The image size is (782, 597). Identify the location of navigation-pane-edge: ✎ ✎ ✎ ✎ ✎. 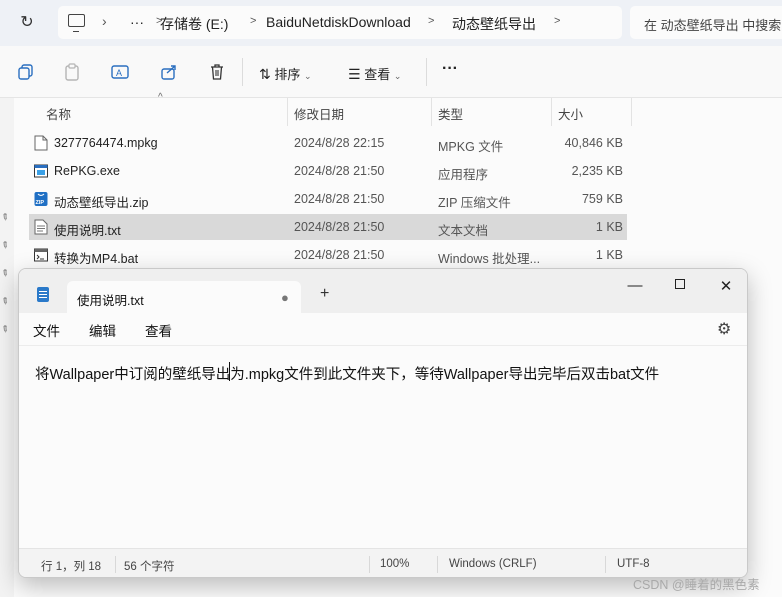
(7, 347).